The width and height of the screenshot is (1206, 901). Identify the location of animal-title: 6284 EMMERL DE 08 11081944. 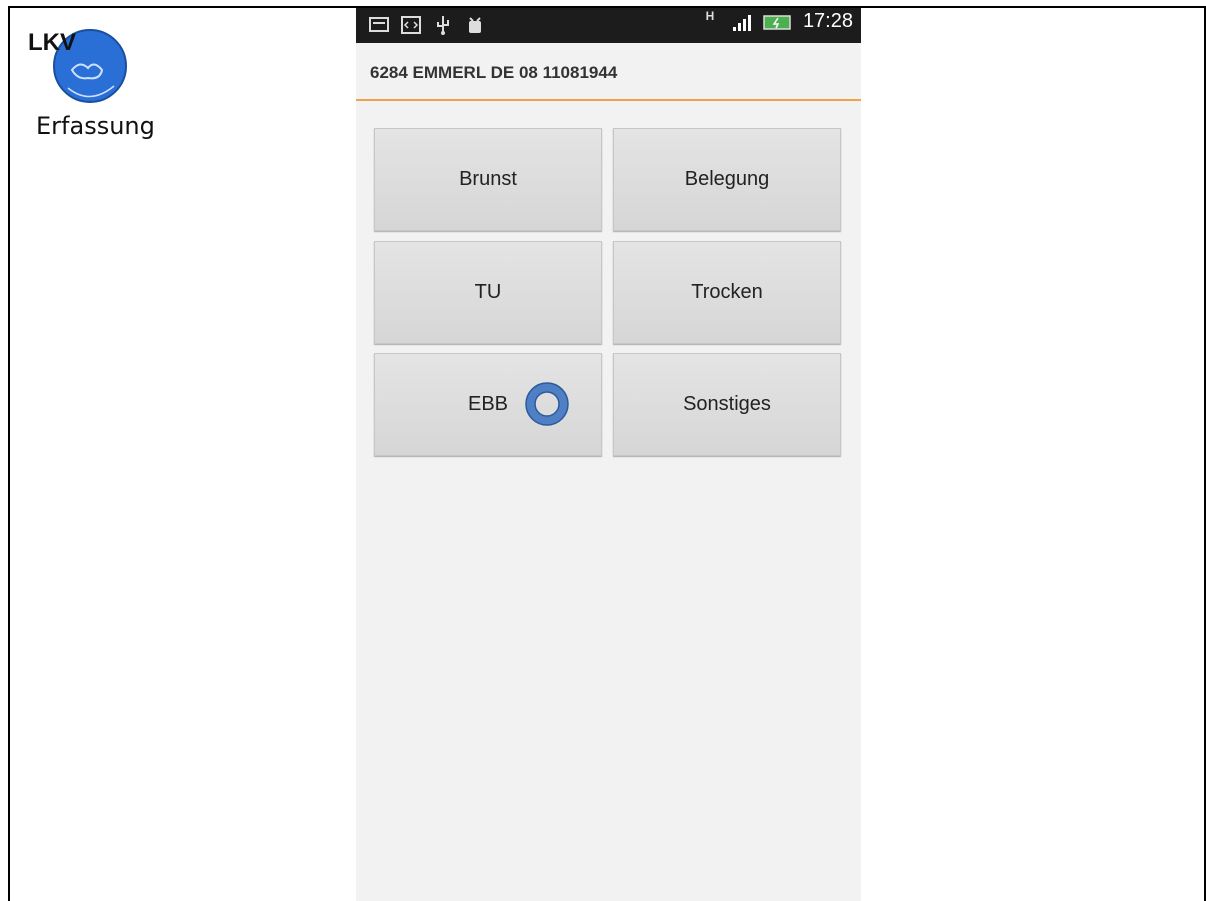
(494, 72).